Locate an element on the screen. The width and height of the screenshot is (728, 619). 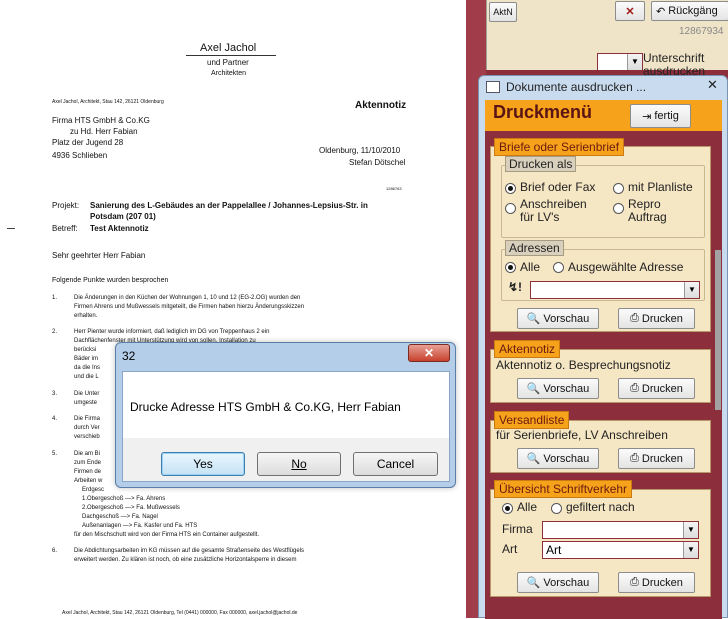
address-line: zu Hd. Herr Fabian is located at coordinates (104, 131).